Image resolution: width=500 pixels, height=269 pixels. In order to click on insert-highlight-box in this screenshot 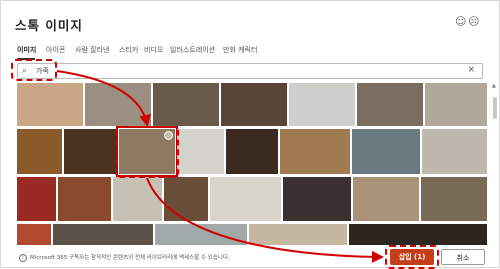, I will do `click(412, 257)`.